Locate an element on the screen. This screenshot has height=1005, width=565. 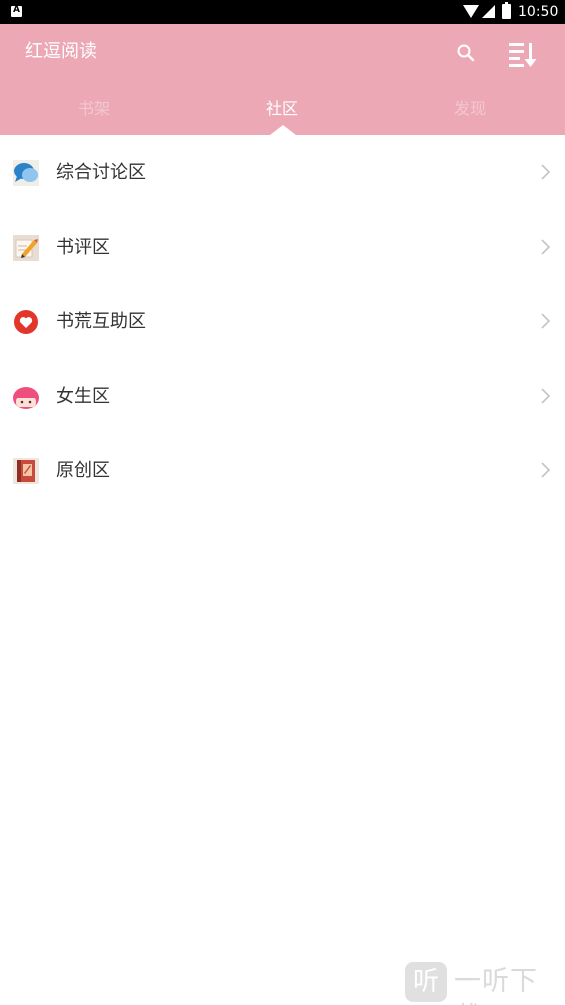
watermark-logo-glyph: 听 is located at coordinates (425, 982).